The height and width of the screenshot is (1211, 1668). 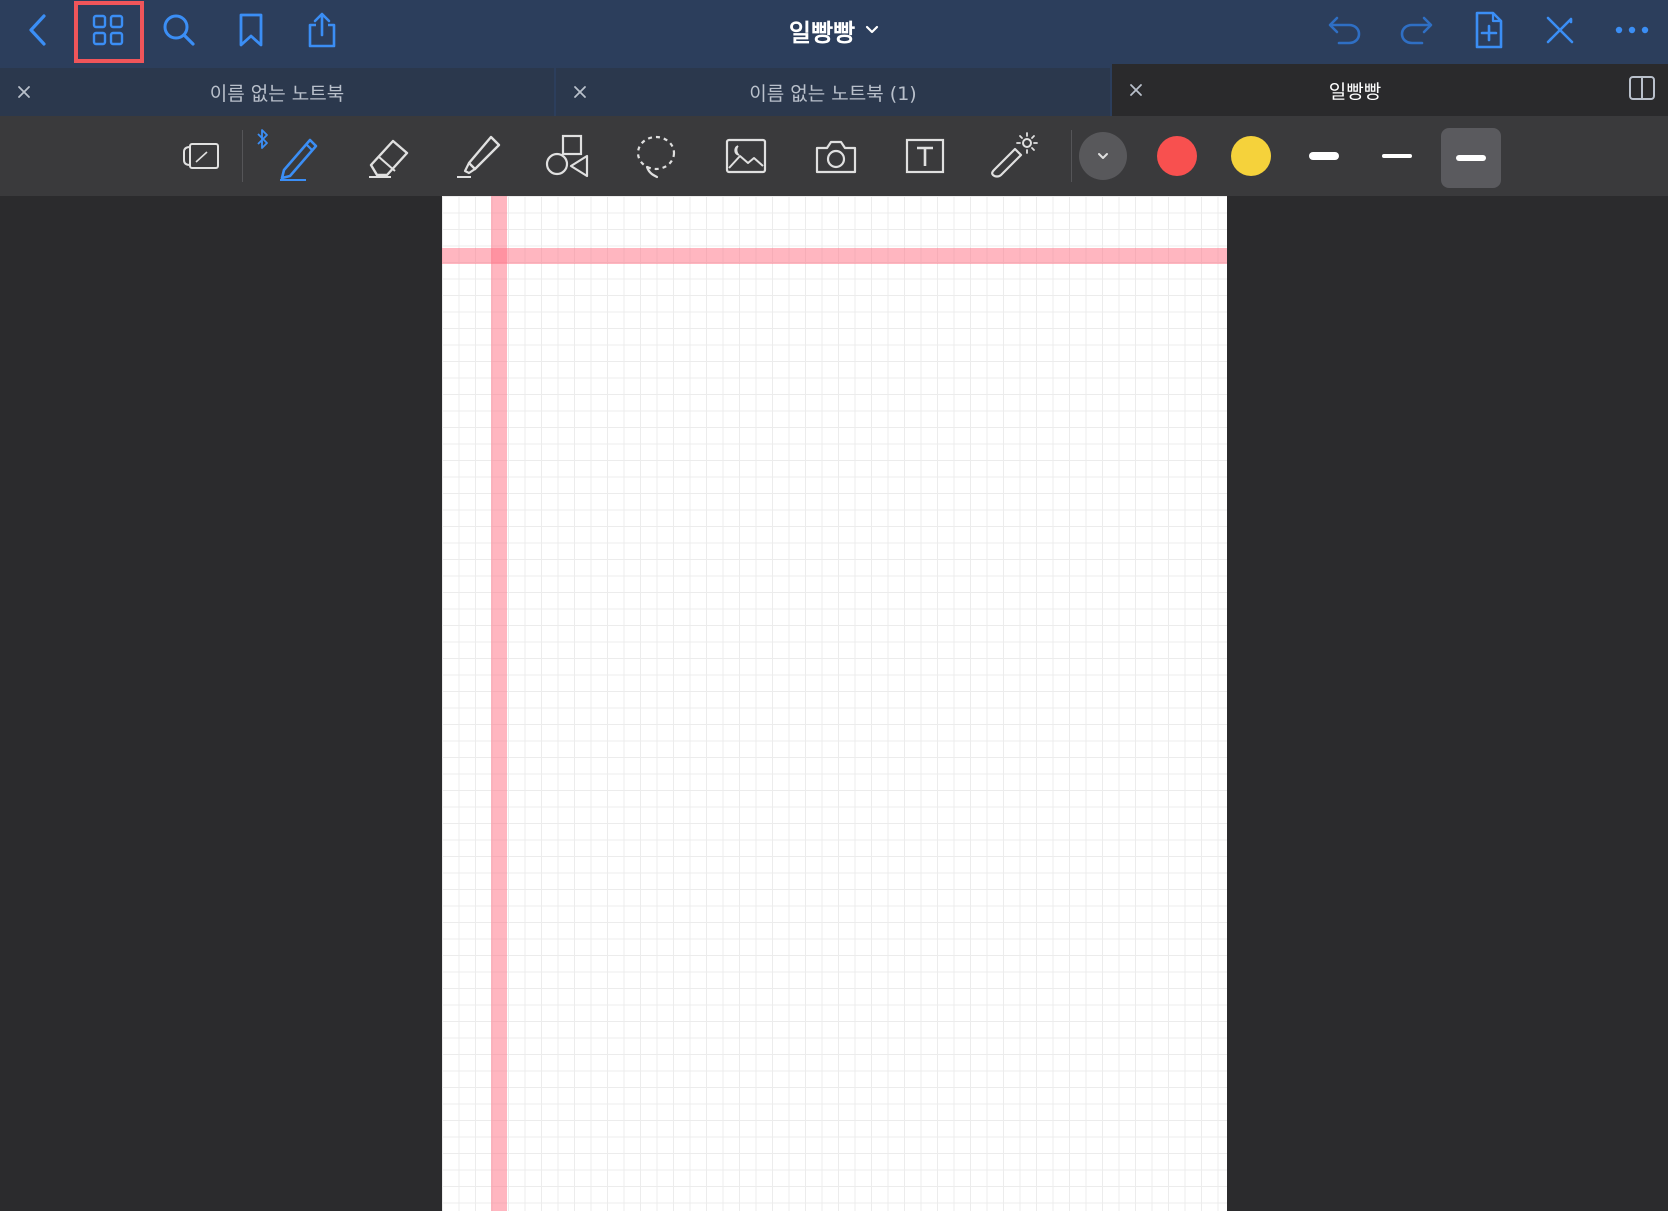 I want to click on lasso-tool, so click(x=656, y=156).